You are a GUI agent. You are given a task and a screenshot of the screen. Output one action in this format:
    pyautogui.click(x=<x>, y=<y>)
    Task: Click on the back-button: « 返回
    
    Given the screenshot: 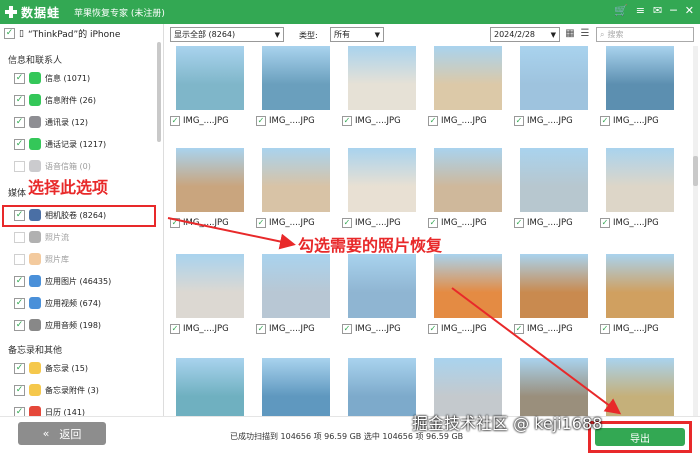 What is the action you would take?
    pyautogui.click(x=62, y=433)
    